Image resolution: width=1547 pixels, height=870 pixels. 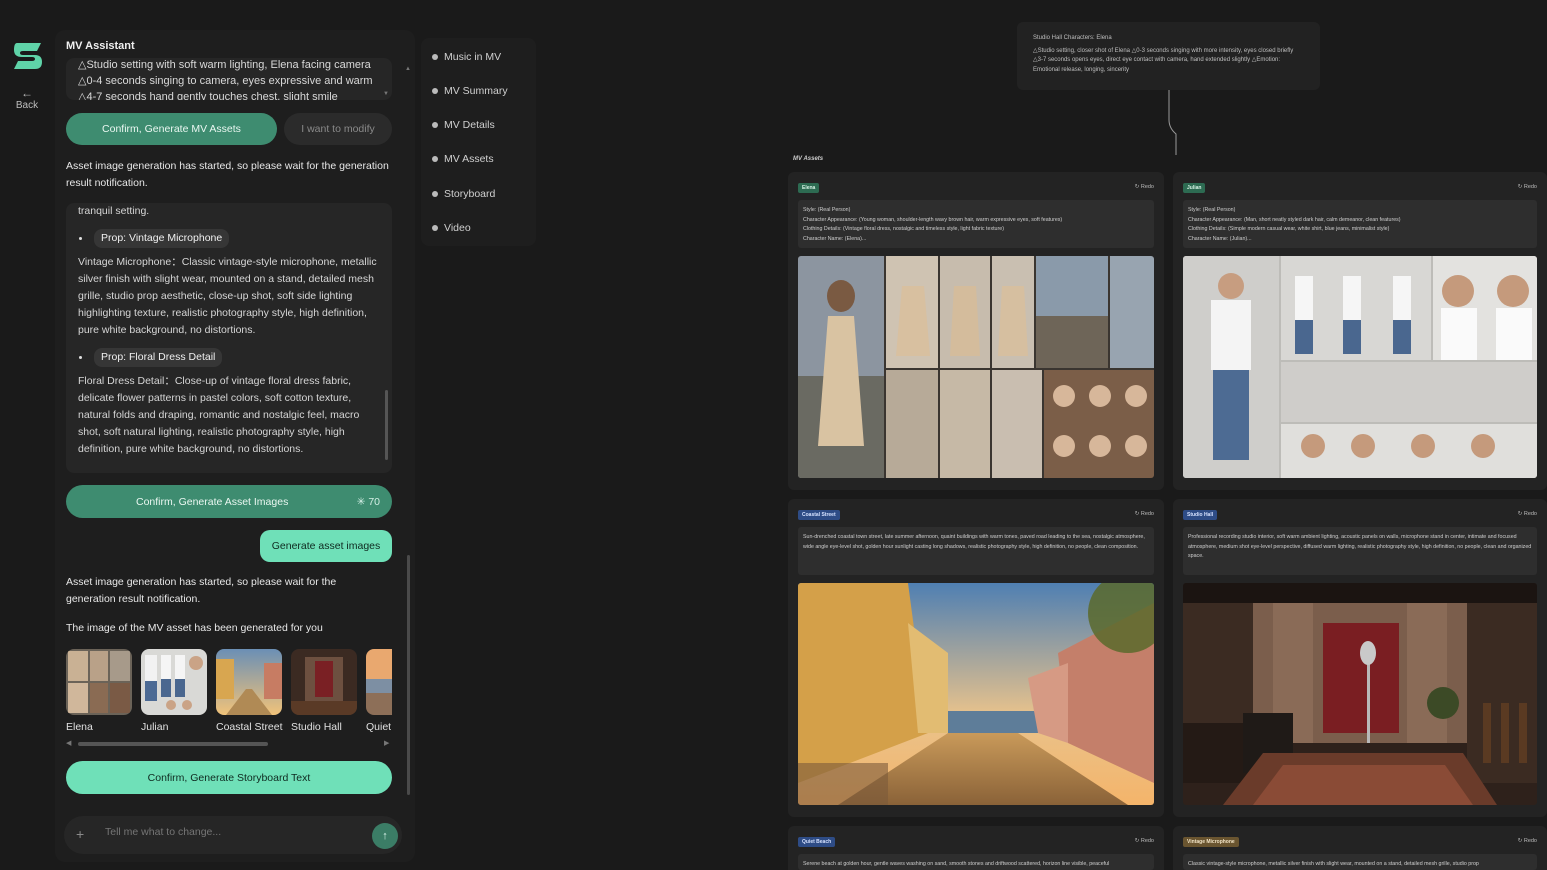 I want to click on prop-tag: Prop: Vintage Microphone, so click(x=162, y=238).